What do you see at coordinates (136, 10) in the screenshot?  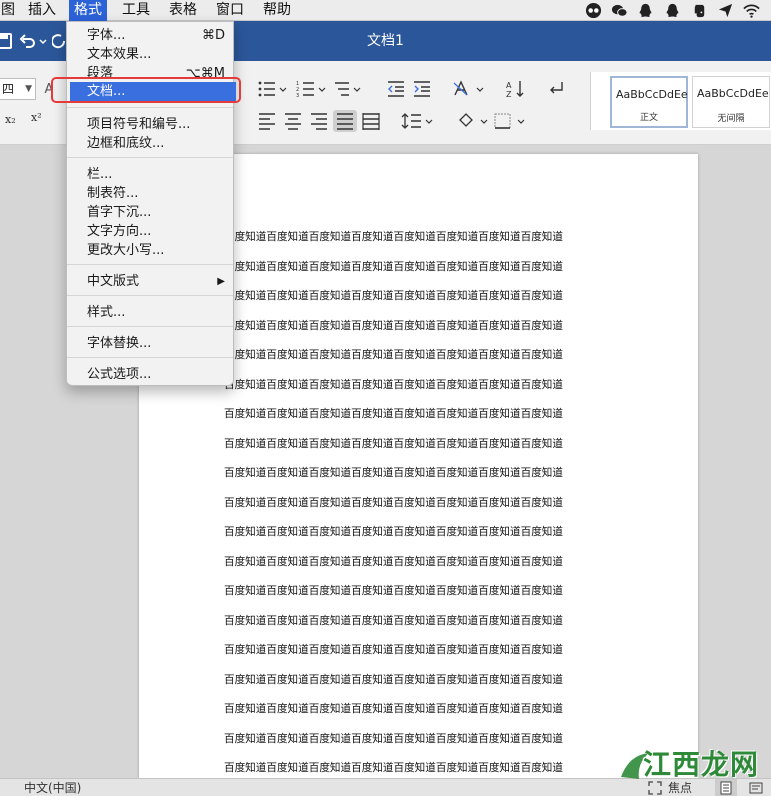 I see `menu-tools: 工具` at bounding box center [136, 10].